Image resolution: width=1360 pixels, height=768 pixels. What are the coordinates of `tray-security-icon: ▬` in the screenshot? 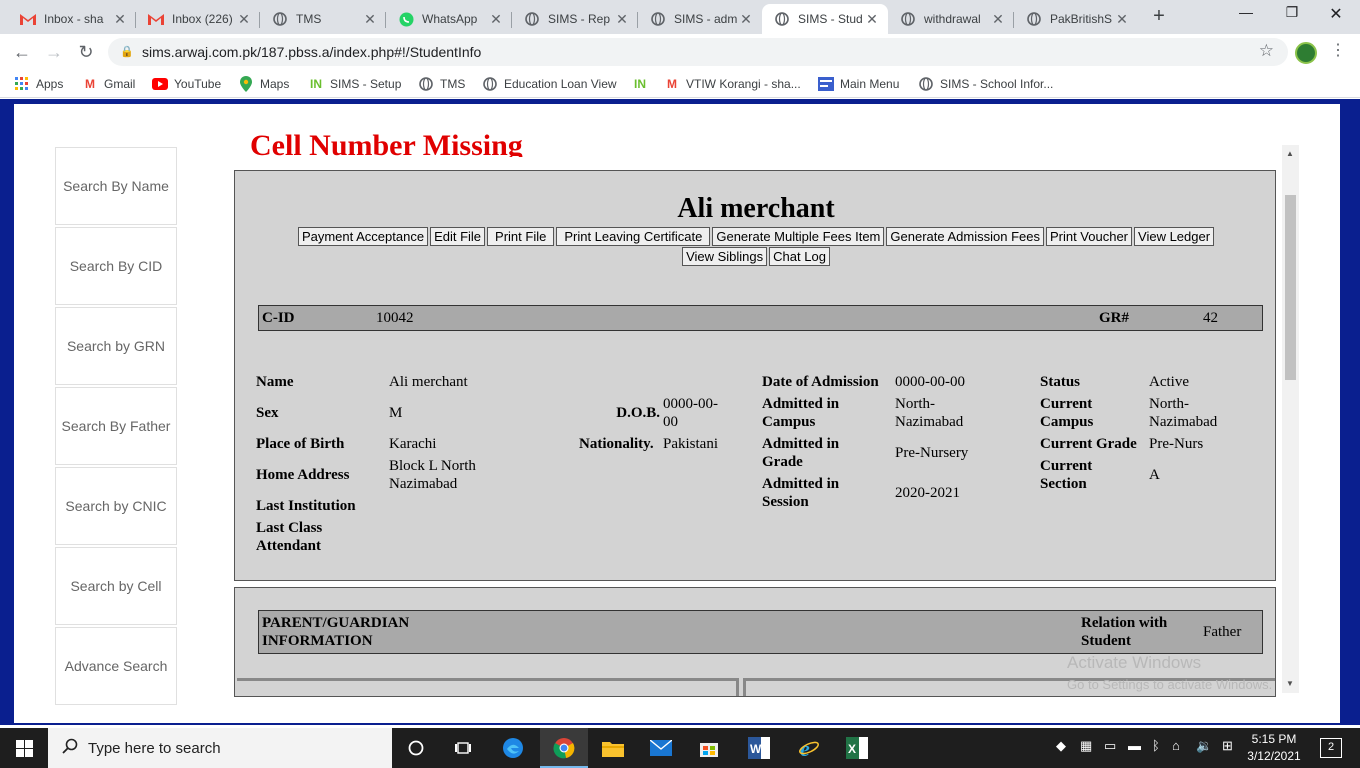 It's located at (1134, 745).